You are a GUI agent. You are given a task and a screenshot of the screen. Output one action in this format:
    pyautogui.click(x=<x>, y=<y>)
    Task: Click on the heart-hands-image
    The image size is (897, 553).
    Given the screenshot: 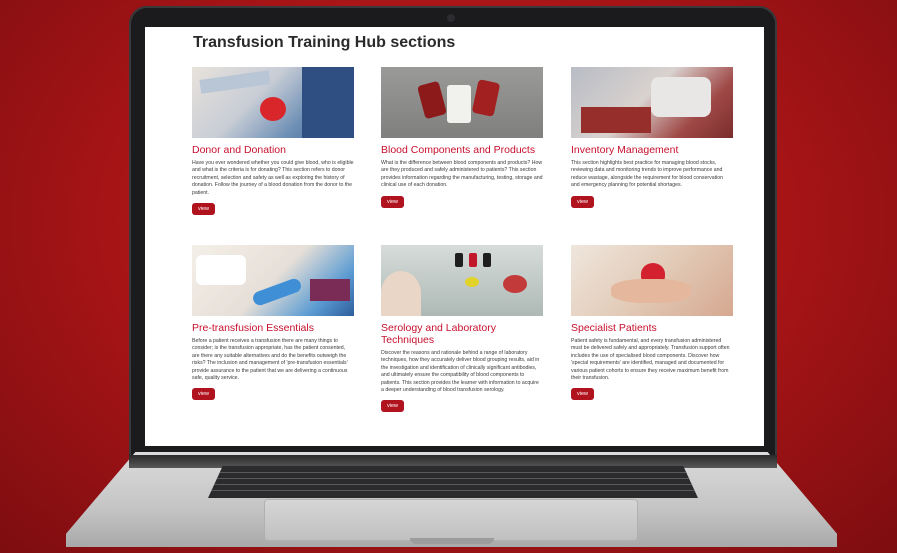 What is the action you would take?
    pyautogui.click(x=652, y=280)
    